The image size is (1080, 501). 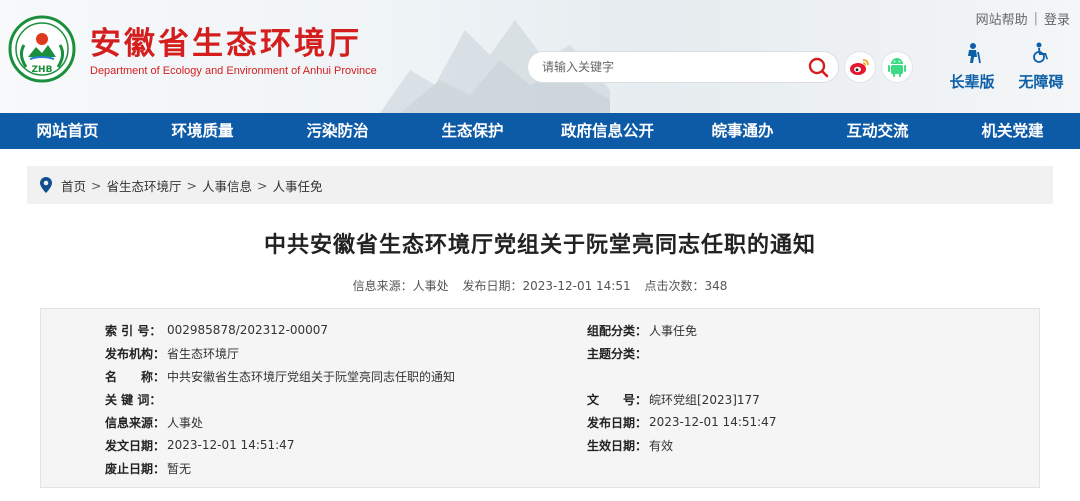 What do you see at coordinates (148, 468) in the screenshot?
I see `info-expire-date: 废止日期： 暂无` at bounding box center [148, 468].